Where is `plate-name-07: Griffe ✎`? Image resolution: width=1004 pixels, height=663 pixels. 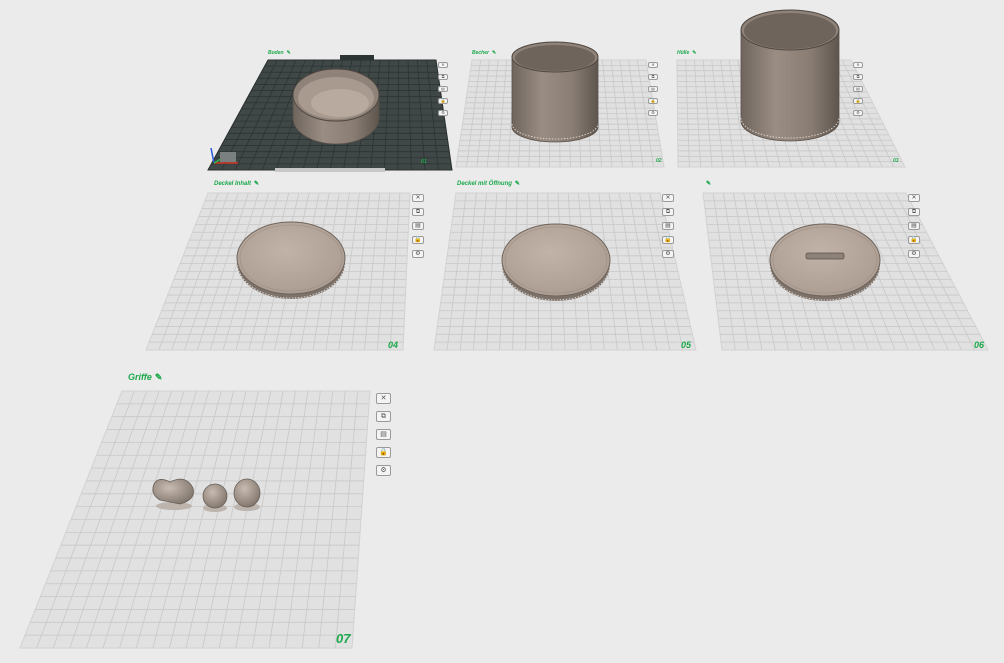 plate-name-07: Griffe ✎ is located at coordinates (145, 377).